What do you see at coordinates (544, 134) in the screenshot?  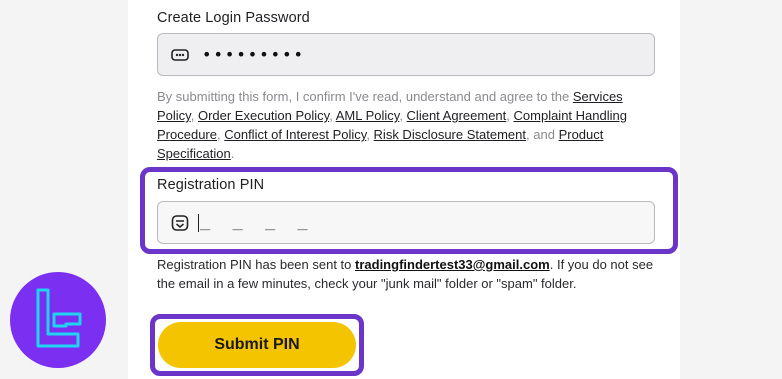 I see `consent-and: and` at bounding box center [544, 134].